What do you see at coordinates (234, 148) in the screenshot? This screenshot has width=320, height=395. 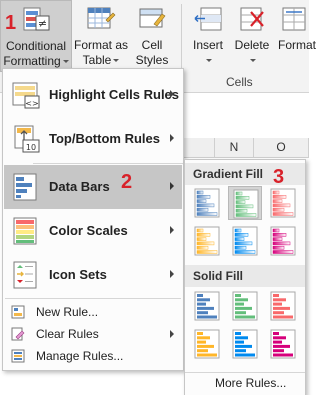 I see `column-header-n: N` at bounding box center [234, 148].